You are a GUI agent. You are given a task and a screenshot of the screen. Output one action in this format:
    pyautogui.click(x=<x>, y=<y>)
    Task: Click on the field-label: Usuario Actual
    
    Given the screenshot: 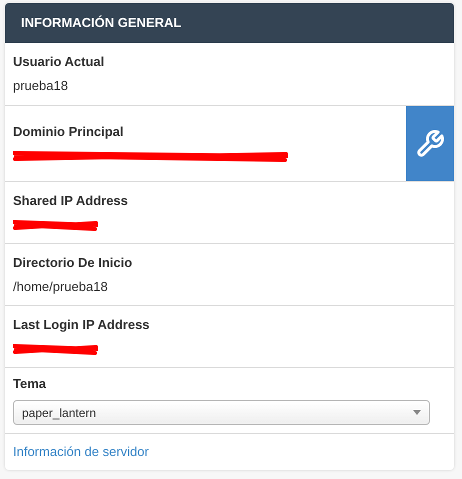 What is the action you would take?
    pyautogui.click(x=59, y=62)
    